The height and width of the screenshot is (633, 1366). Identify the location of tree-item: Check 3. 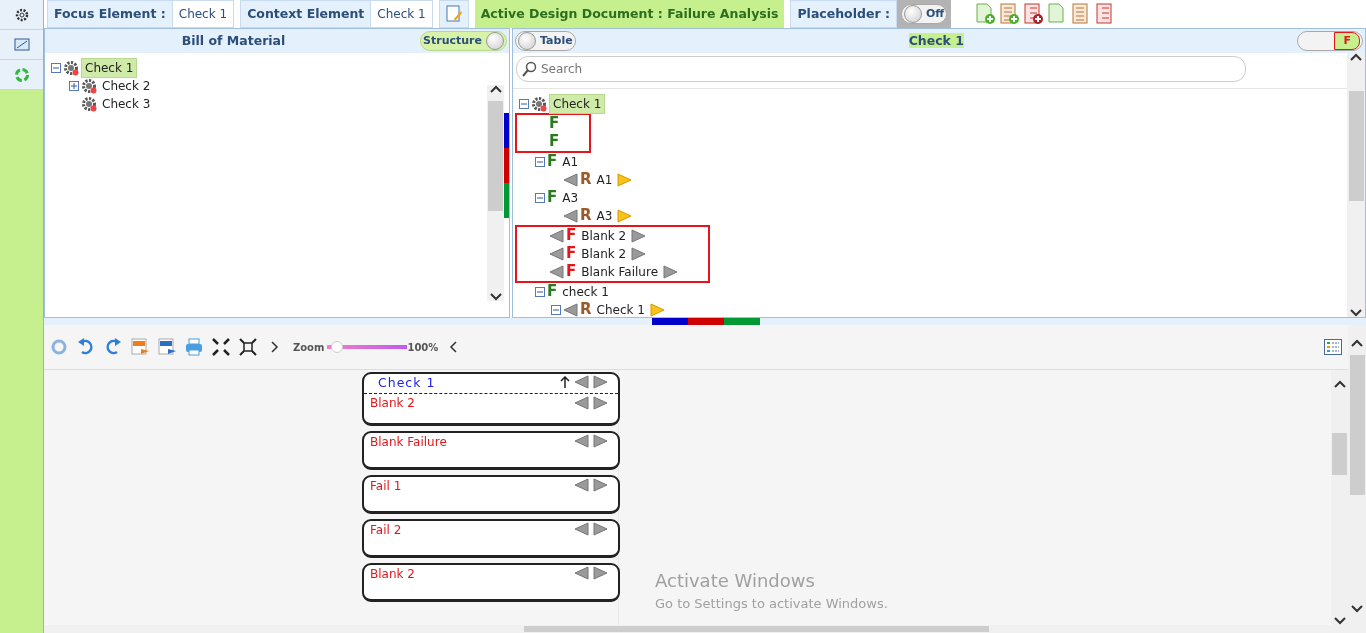
(126, 104).